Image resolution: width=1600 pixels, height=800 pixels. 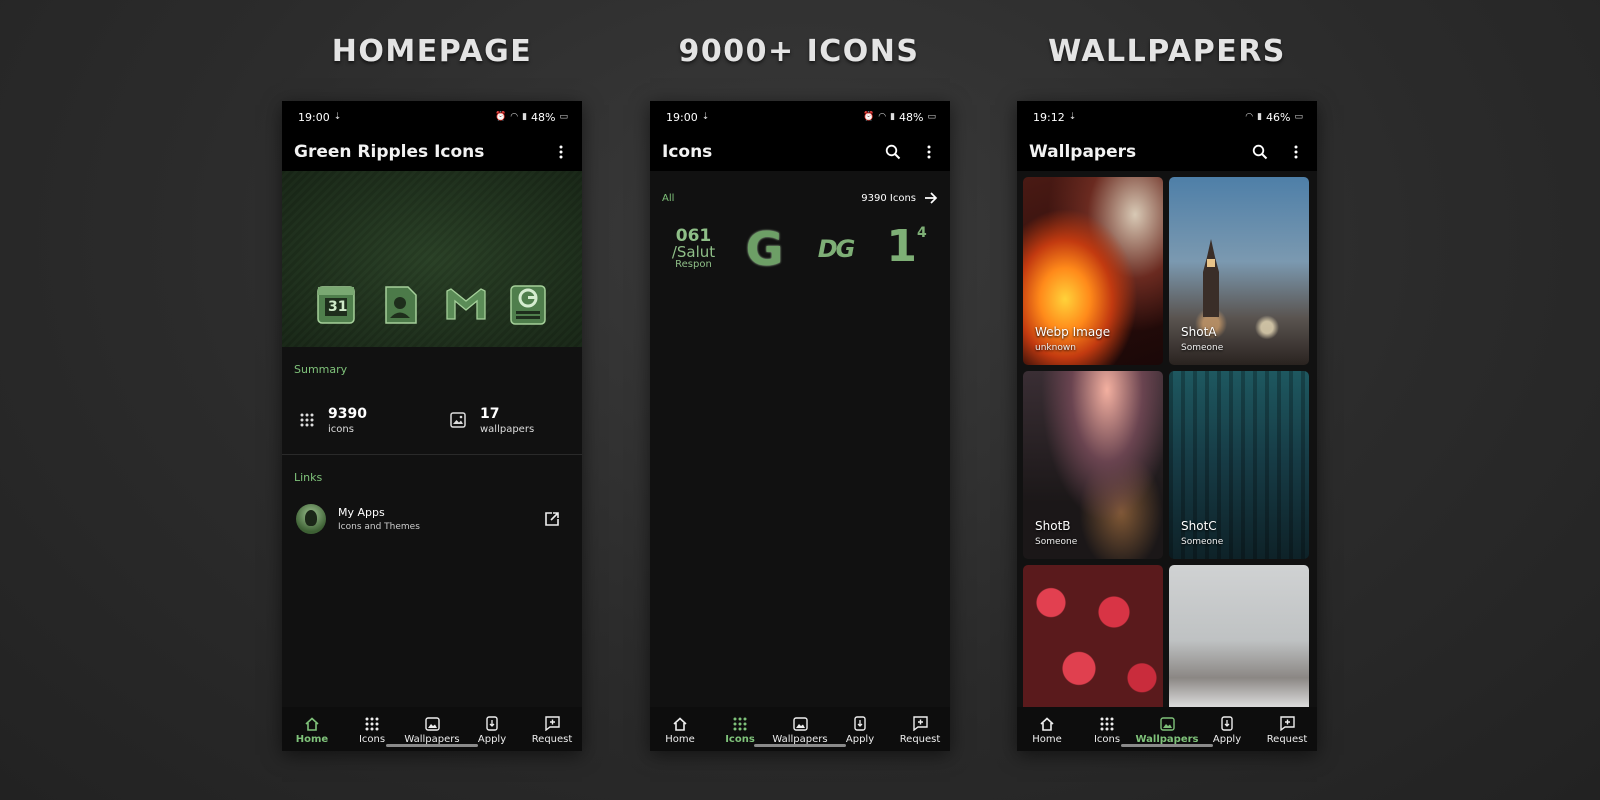 I want to click on icon-preview: 061 /Salut Respon, so click(x=694, y=249).